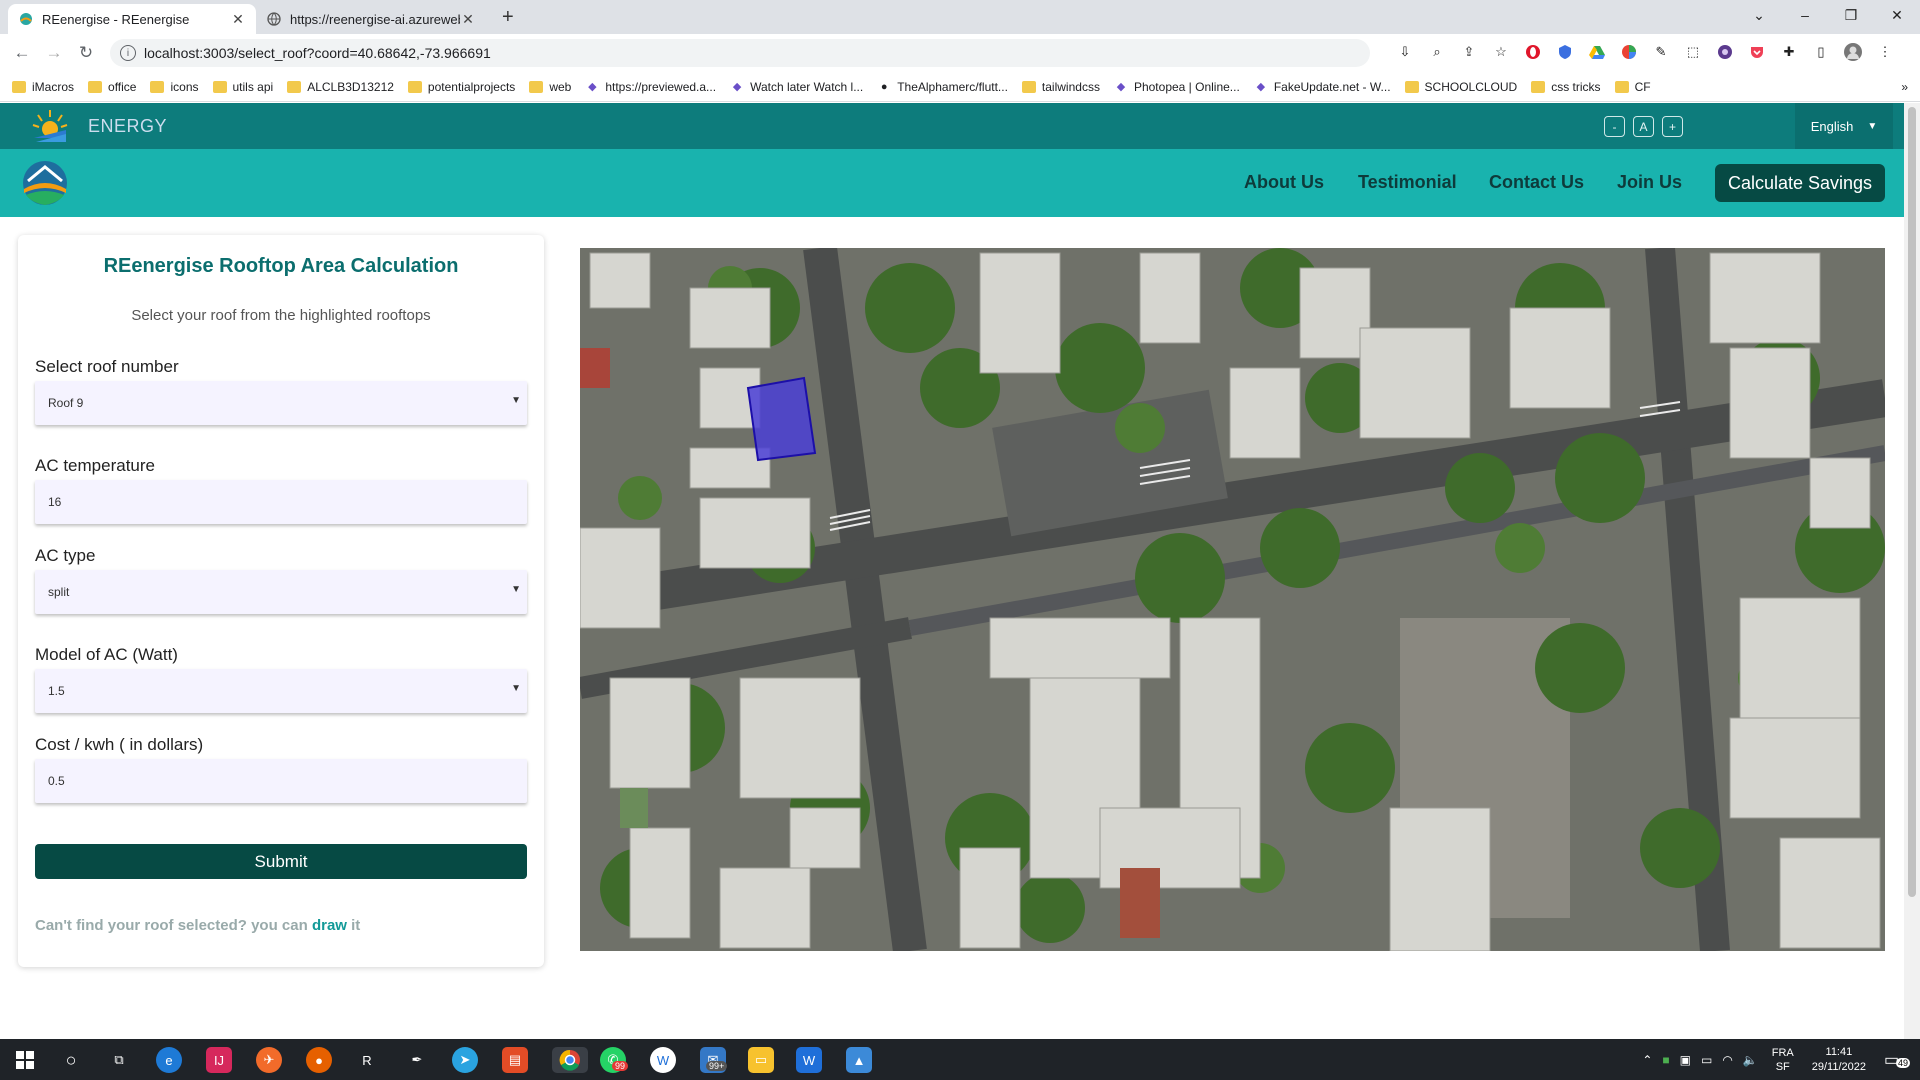  Describe the element at coordinates (508, 17) in the screenshot. I see `new-tab-button: +` at that location.